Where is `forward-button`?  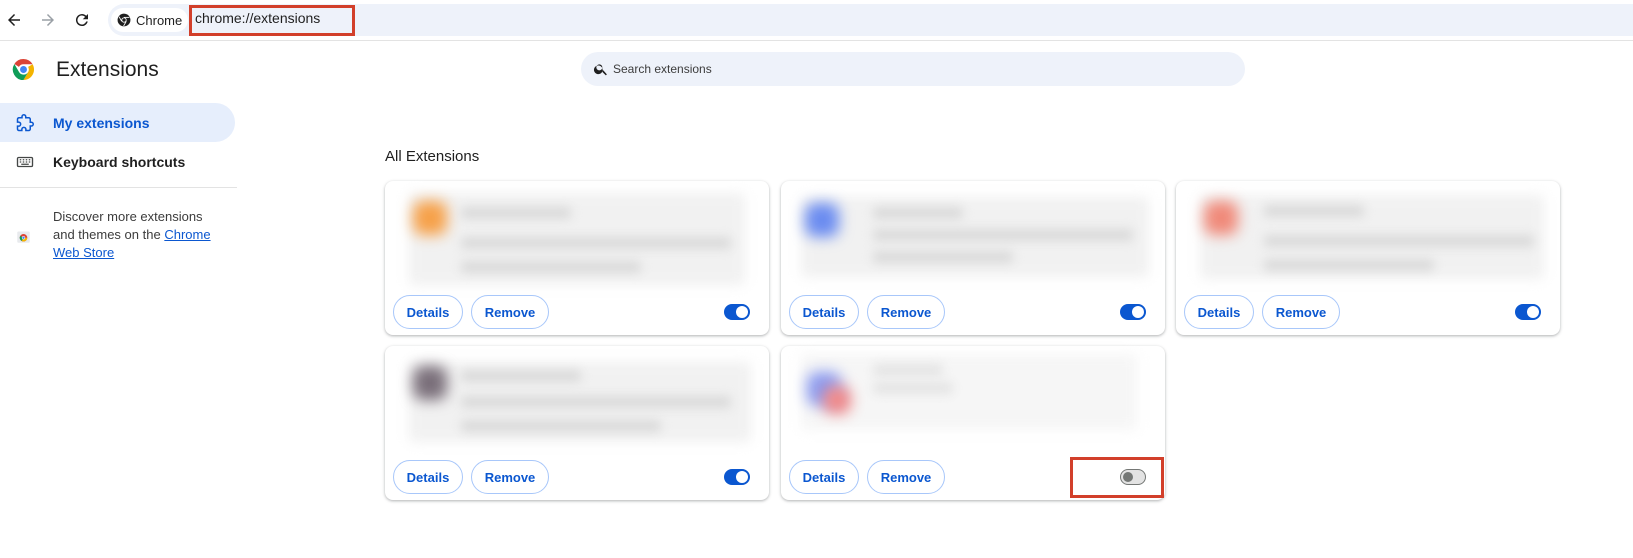 forward-button is located at coordinates (48, 20).